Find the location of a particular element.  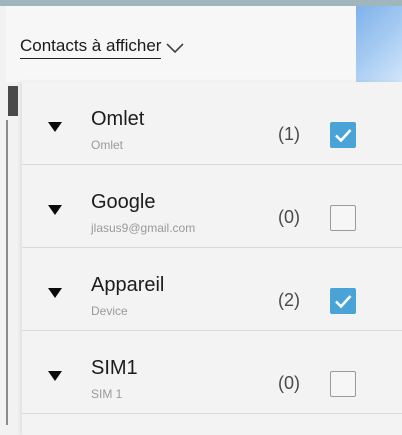

account-detail: SIM 1 is located at coordinates (107, 394).